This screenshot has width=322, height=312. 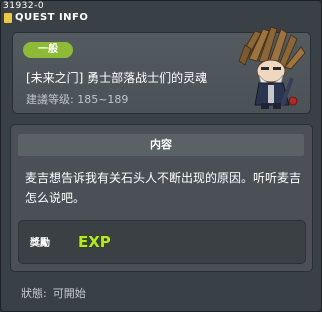 I want to click on window-title: QUEST INFO, so click(x=52, y=17).